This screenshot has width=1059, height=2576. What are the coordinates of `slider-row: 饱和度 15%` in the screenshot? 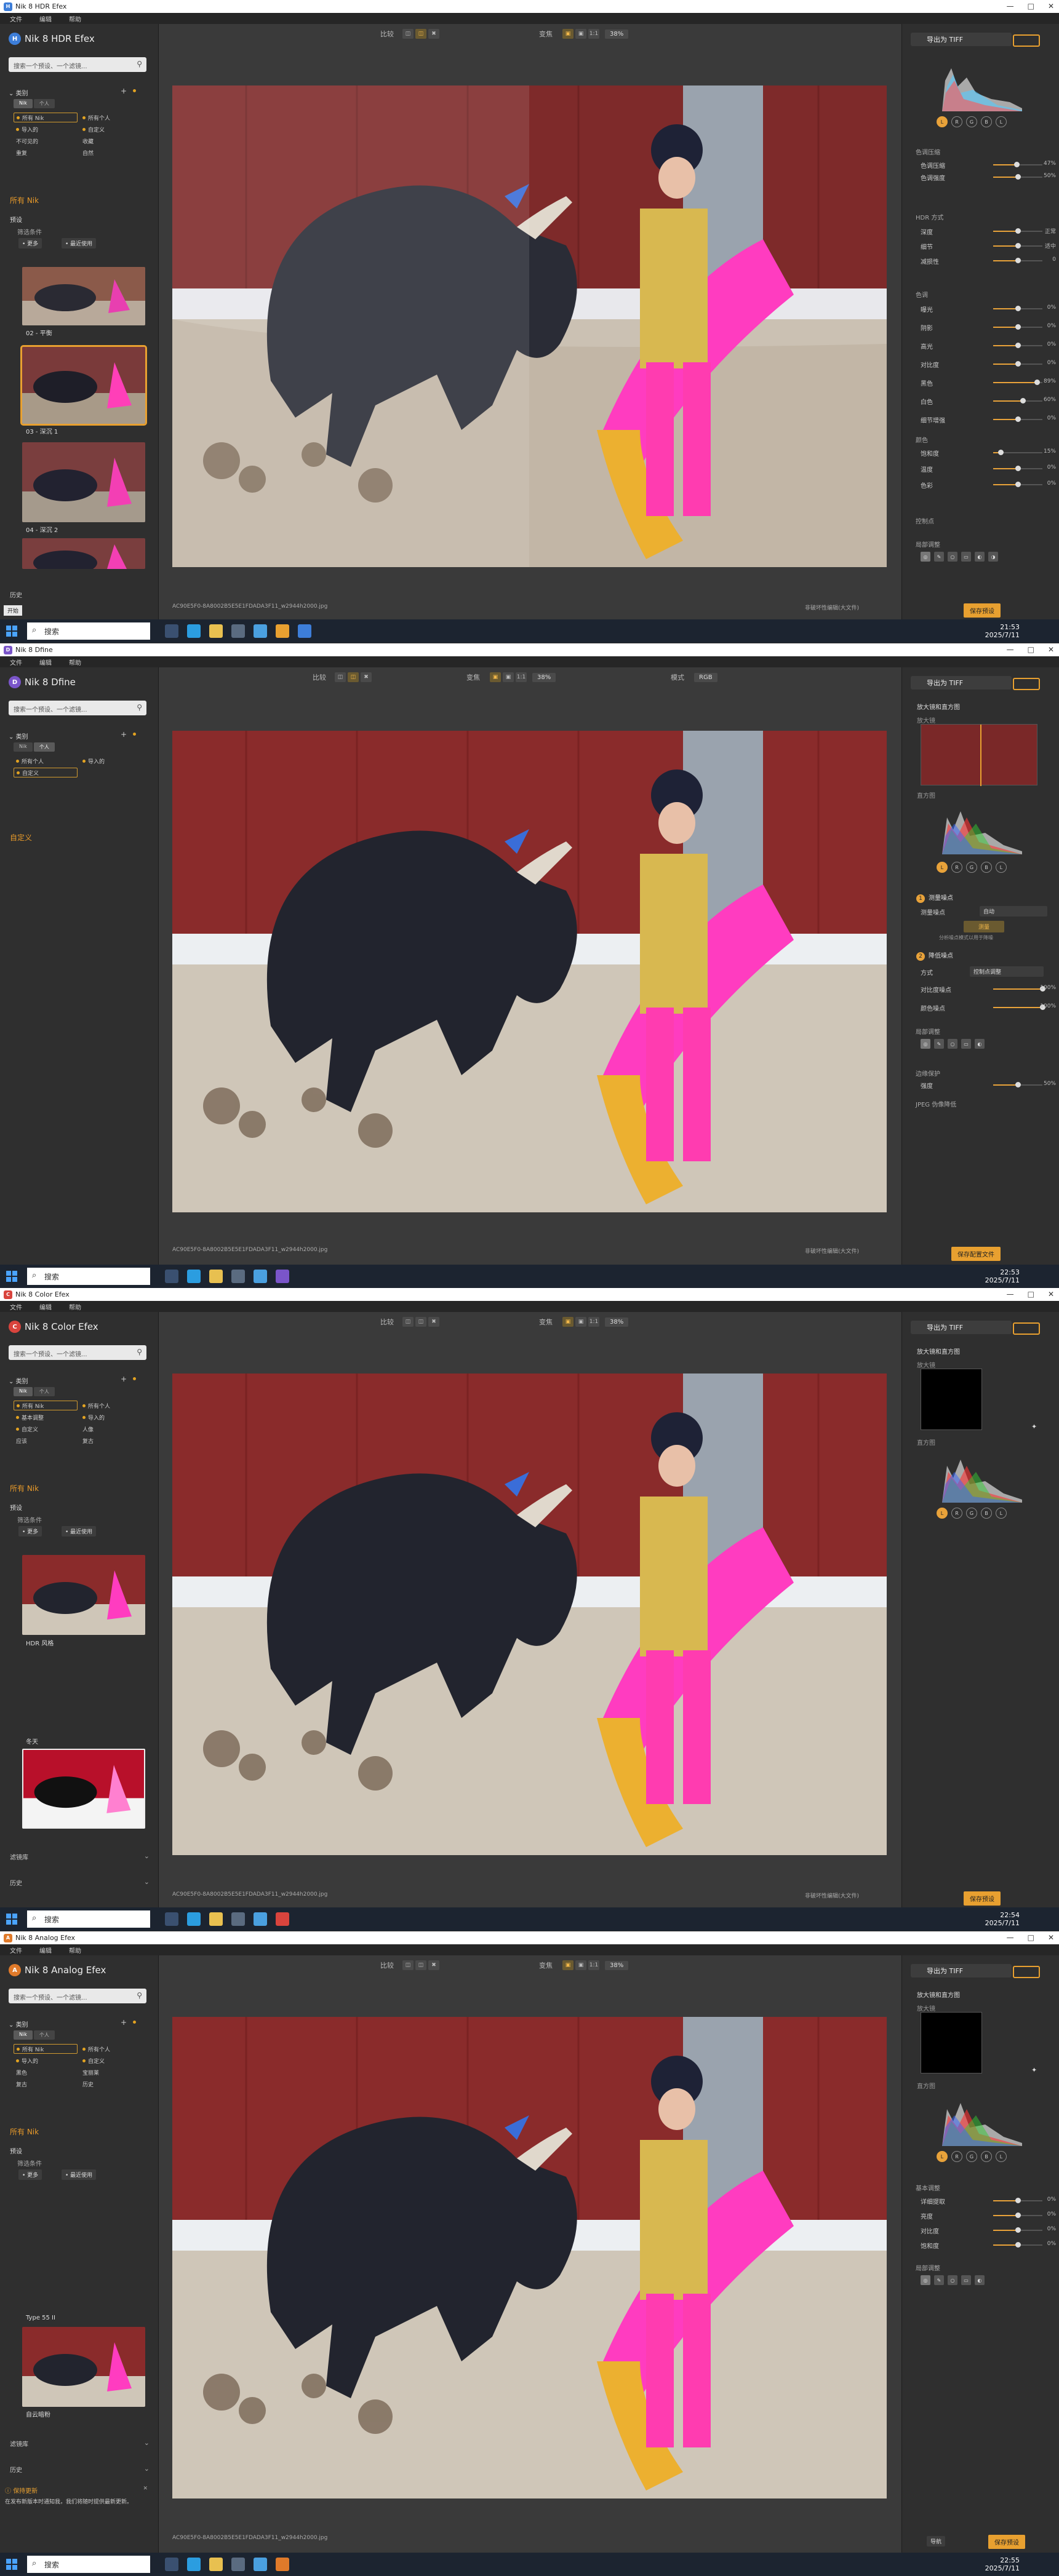 It's located at (989, 453).